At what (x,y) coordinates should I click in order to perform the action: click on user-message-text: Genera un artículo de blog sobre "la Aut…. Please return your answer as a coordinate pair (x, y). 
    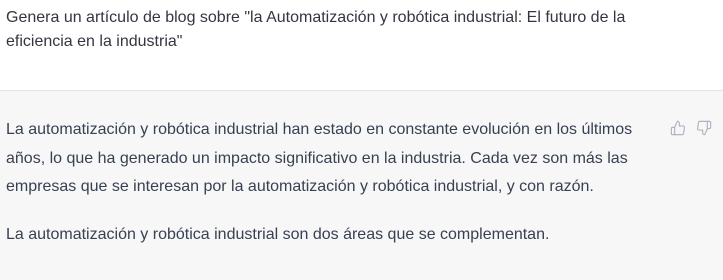
    Looking at the image, I should click on (316, 29).